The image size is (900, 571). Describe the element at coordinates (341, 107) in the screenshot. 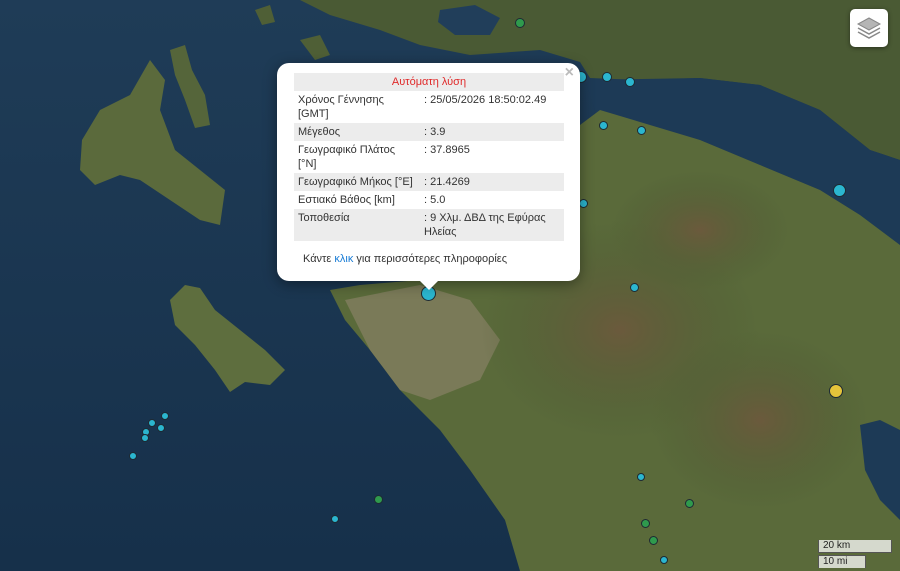

I see `origin-time-label: Χρόνος Γέννησης [GMT]` at that location.